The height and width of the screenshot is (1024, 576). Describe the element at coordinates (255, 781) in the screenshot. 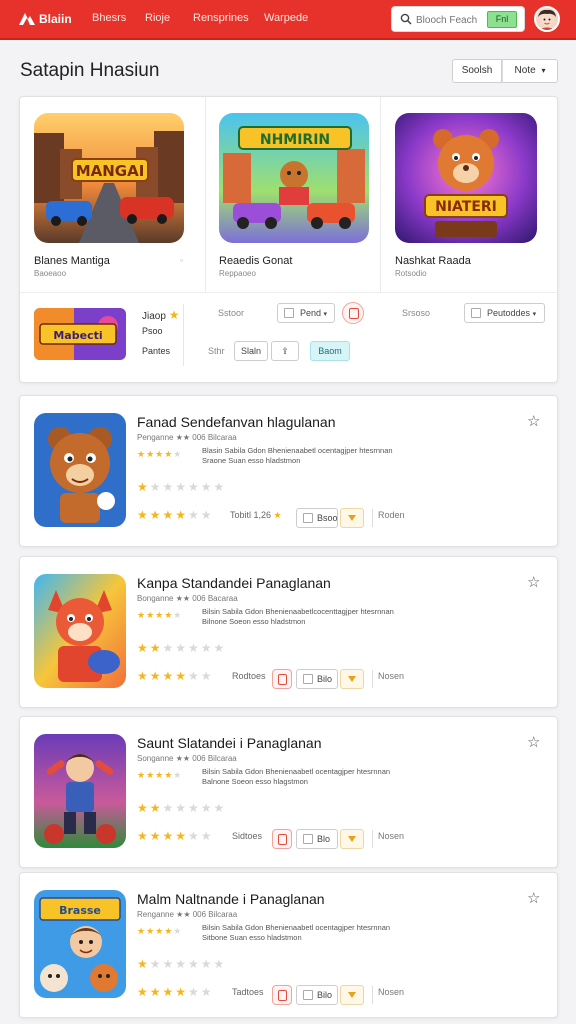

I see `description-line-2: Balnone Soeon esso hlagstmon` at that location.